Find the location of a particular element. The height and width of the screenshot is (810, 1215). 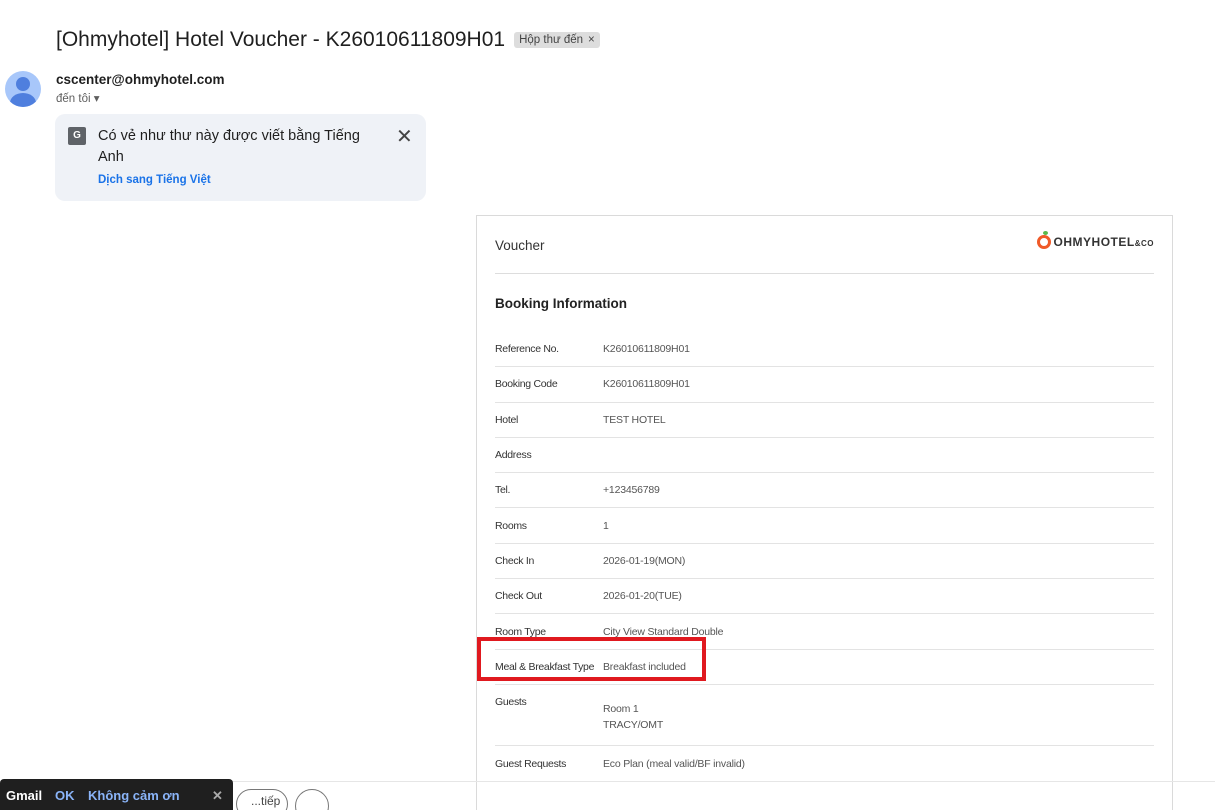

avatar is located at coordinates (23, 89).